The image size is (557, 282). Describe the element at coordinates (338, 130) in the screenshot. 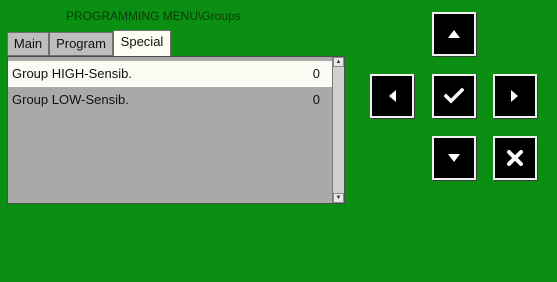

I see `vertical-scrollbar: ▲ ▼` at that location.